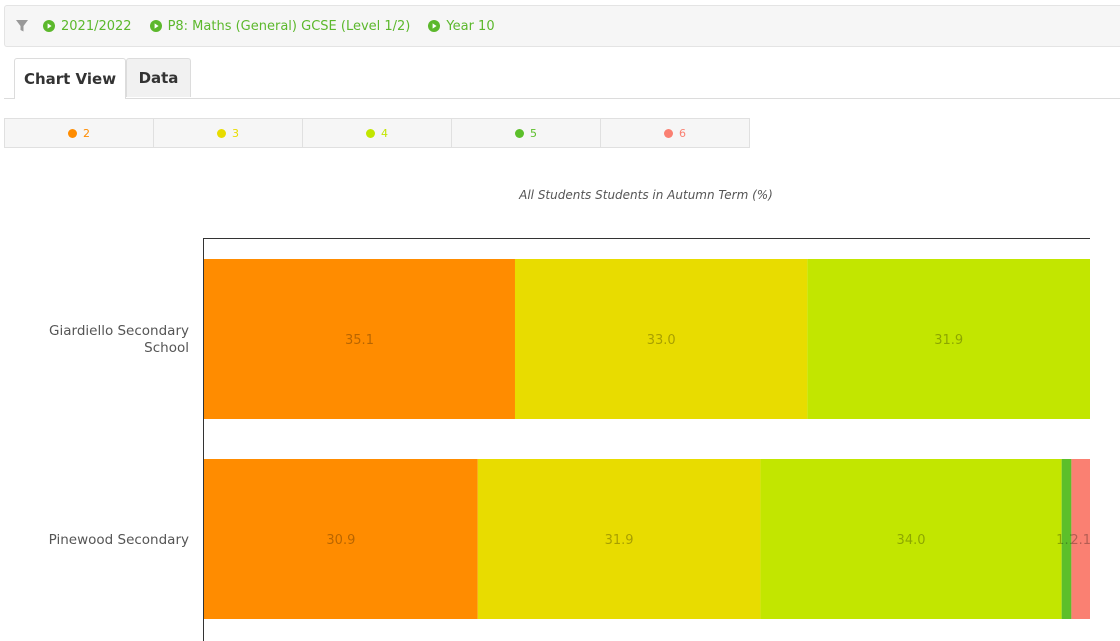 This screenshot has width=1120, height=641. What do you see at coordinates (911, 540) in the screenshot?
I see `value-label: 34.0` at bounding box center [911, 540].